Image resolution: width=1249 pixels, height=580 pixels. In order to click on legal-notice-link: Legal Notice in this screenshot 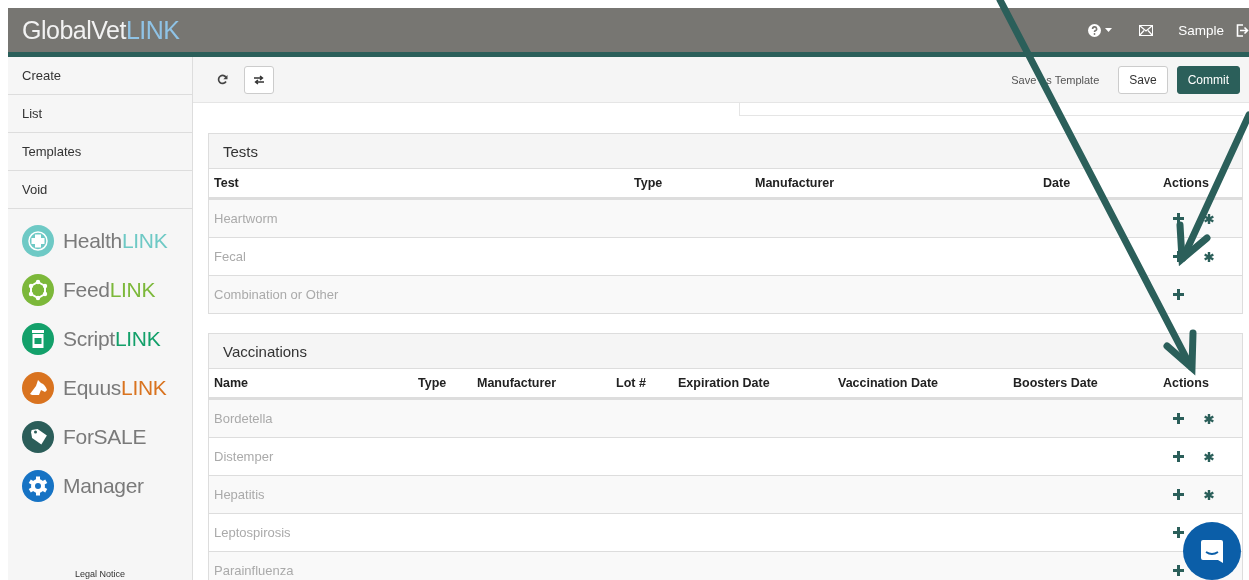, I will do `click(100, 574)`.